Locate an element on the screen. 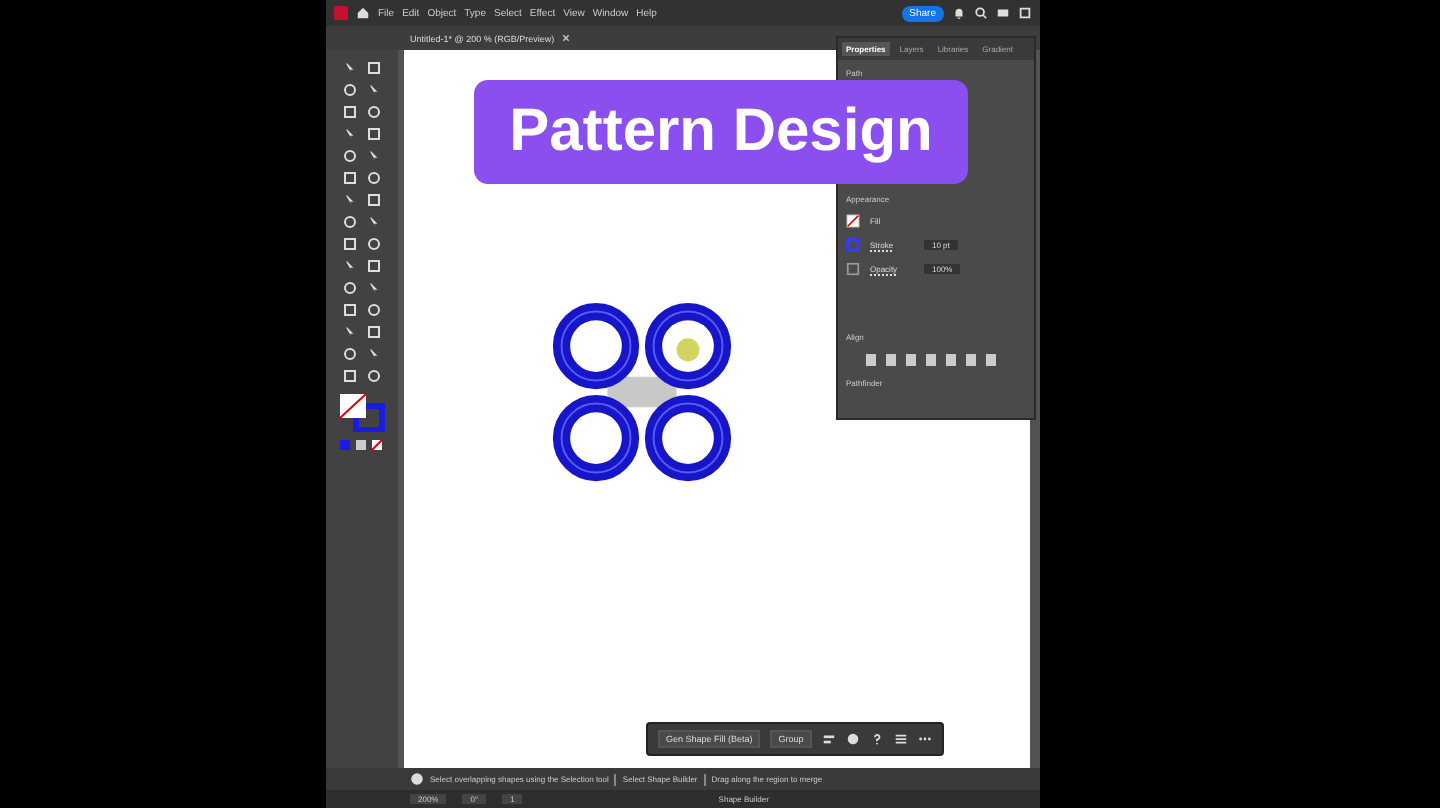 The image size is (1440, 808). window-icon is located at coordinates (1025, 13).